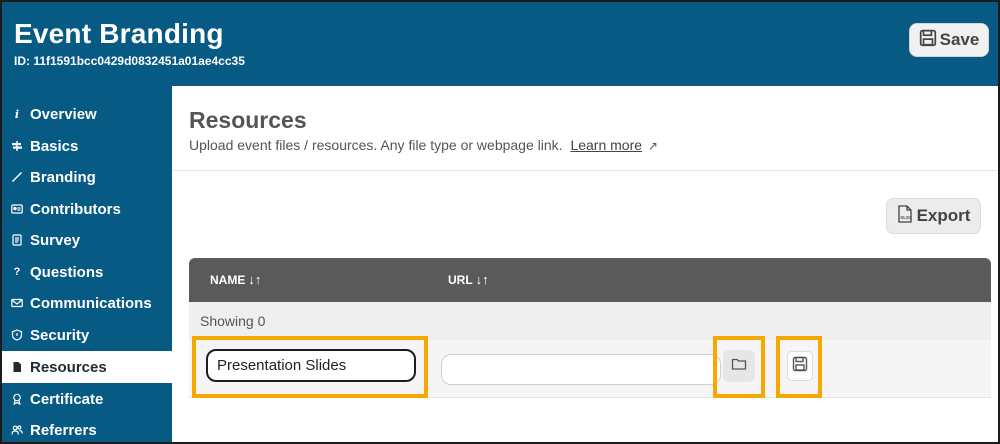 The image size is (1000, 444). Describe the element at coordinates (233, 321) in the screenshot. I see `showing-count: Showing 0` at that location.